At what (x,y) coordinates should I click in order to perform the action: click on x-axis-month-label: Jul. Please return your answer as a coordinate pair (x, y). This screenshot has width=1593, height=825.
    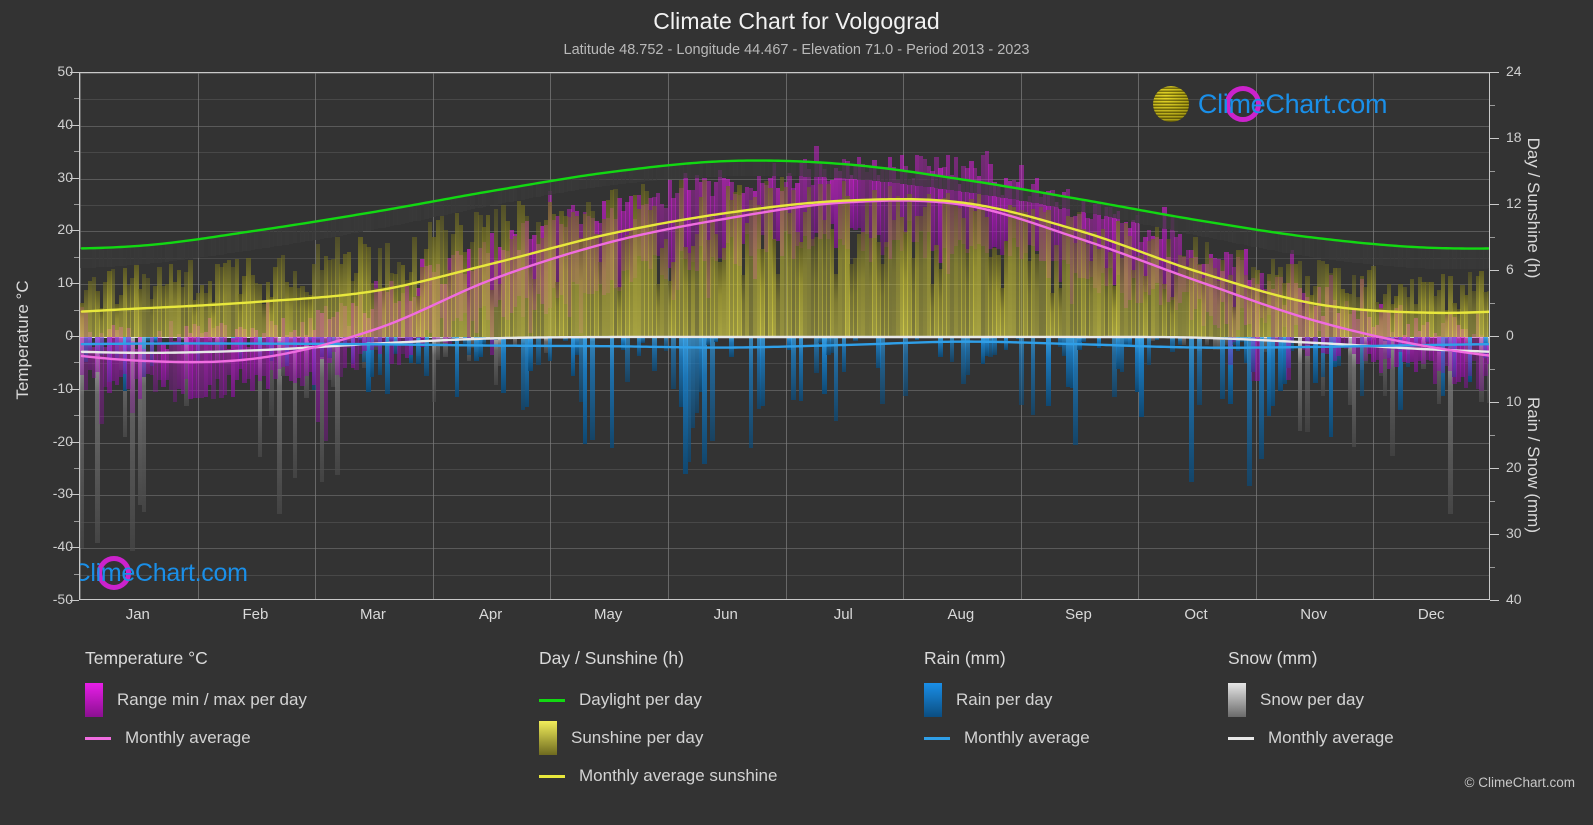
    Looking at the image, I should click on (843, 614).